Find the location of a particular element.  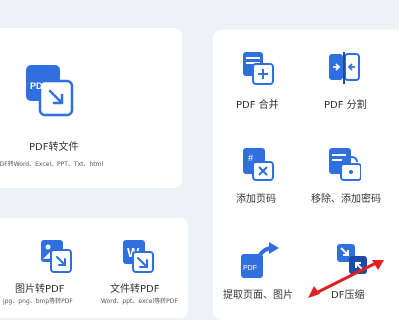

pdf-split-icon is located at coordinates (344, 68).